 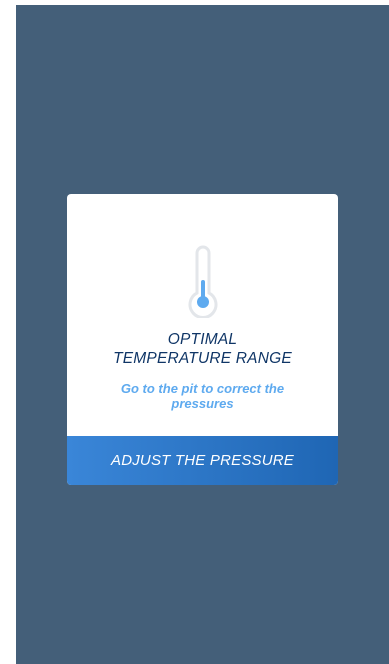 What do you see at coordinates (203, 281) in the screenshot?
I see `thermometer-icon` at bounding box center [203, 281].